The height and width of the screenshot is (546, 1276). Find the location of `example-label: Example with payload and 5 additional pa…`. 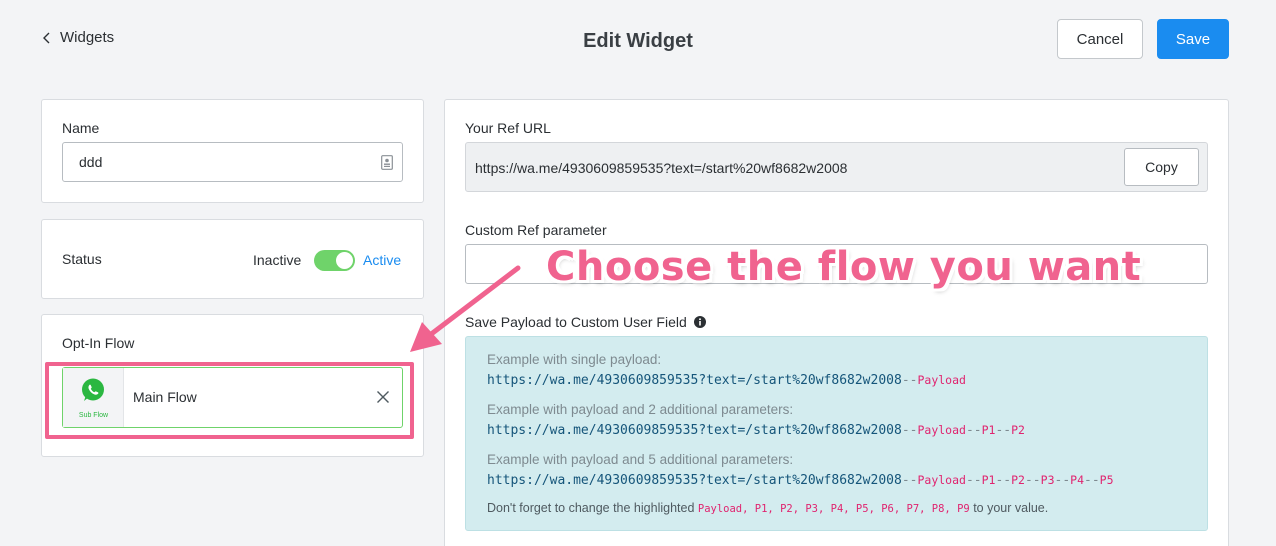

example-label: Example with payload and 5 additional pa… is located at coordinates (640, 459).